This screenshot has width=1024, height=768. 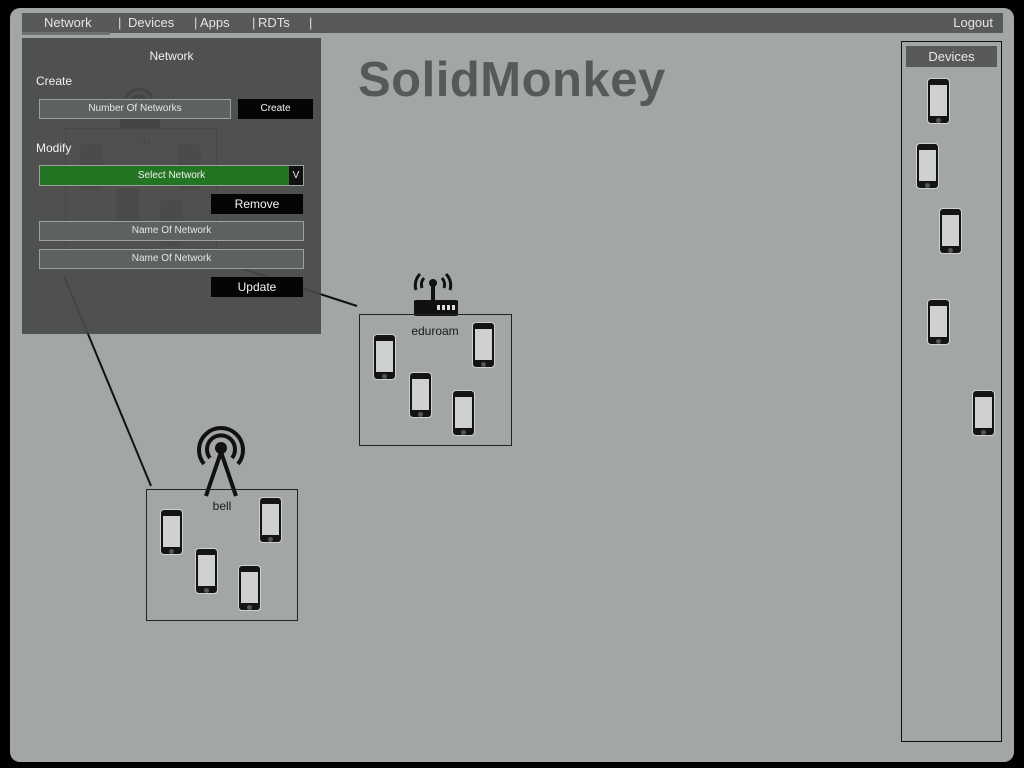 What do you see at coordinates (257, 204) in the screenshot?
I see `remove-button: Remove` at bounding box center [257, 204].